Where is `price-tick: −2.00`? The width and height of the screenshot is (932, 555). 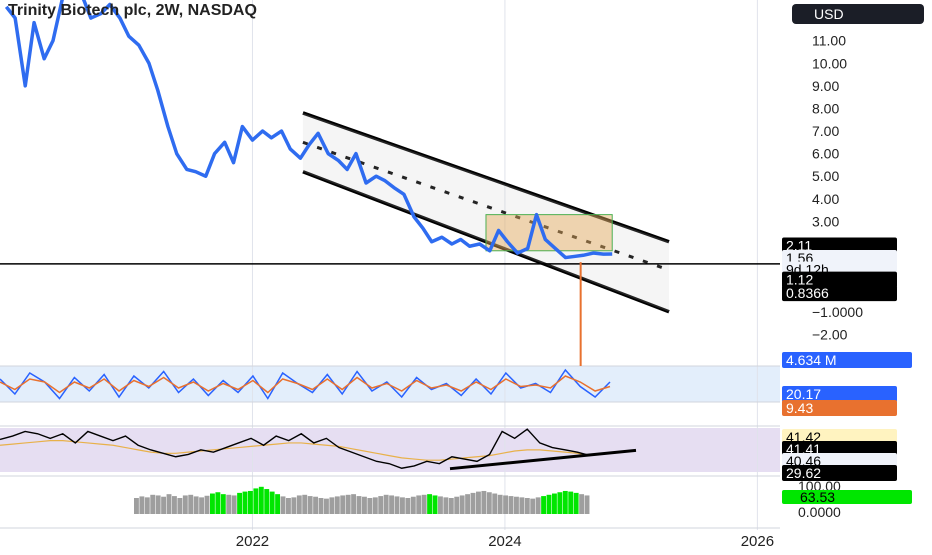 price-tick: −2.00 is located at coordinates (830, 334).